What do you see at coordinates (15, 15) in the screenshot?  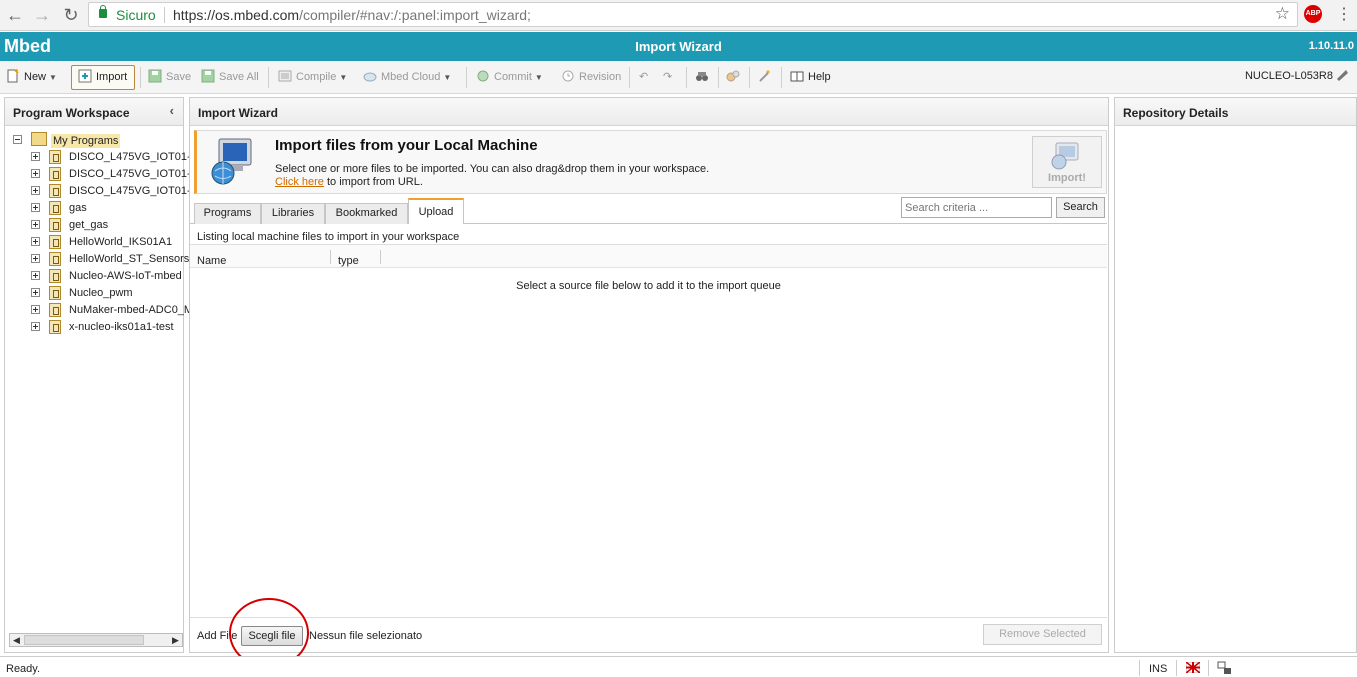 I see `back-arrow-icon: ←` at bounding box center [15, 15].